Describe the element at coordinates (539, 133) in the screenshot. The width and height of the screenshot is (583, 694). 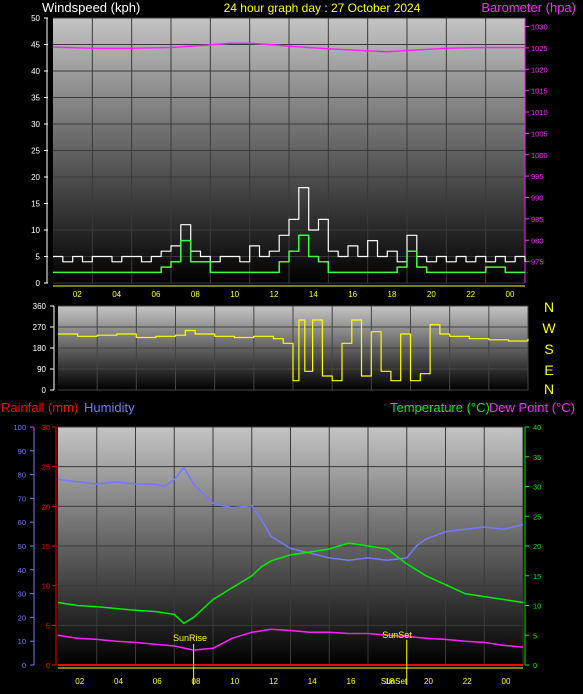
I see `barometer-tick-label: 1005` at that location.